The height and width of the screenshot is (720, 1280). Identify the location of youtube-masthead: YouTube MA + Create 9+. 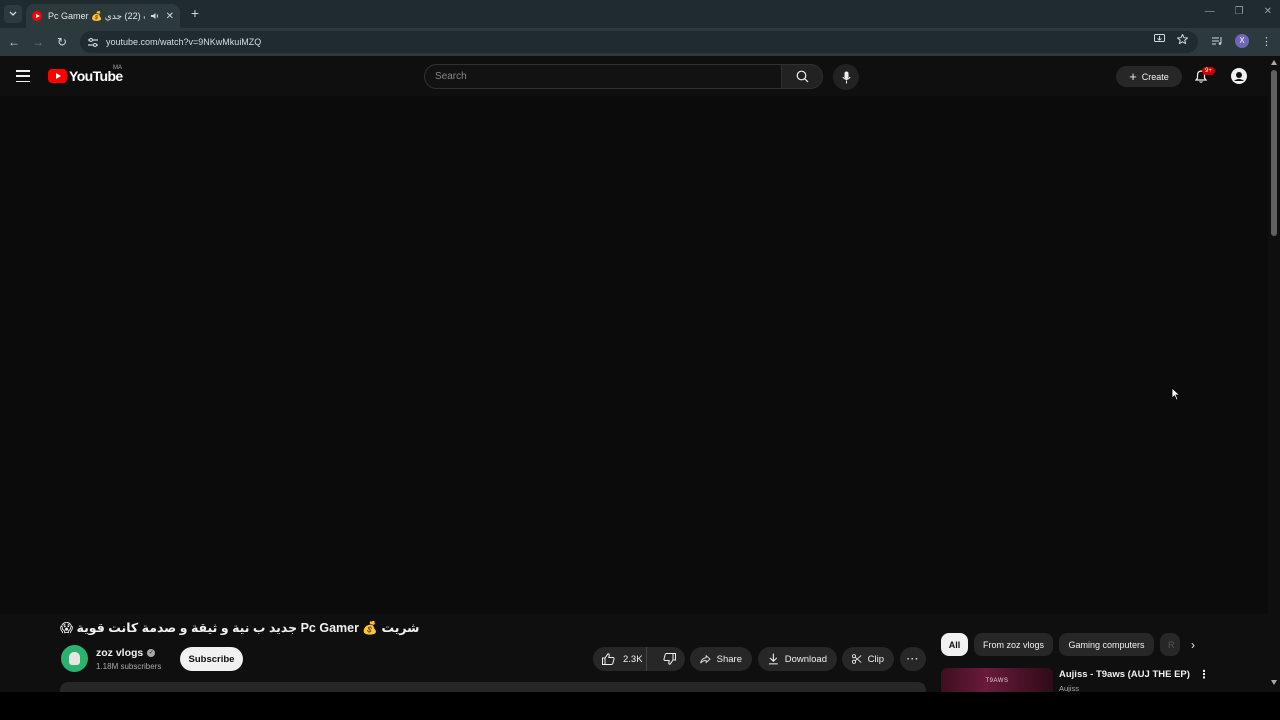
(634, 76).